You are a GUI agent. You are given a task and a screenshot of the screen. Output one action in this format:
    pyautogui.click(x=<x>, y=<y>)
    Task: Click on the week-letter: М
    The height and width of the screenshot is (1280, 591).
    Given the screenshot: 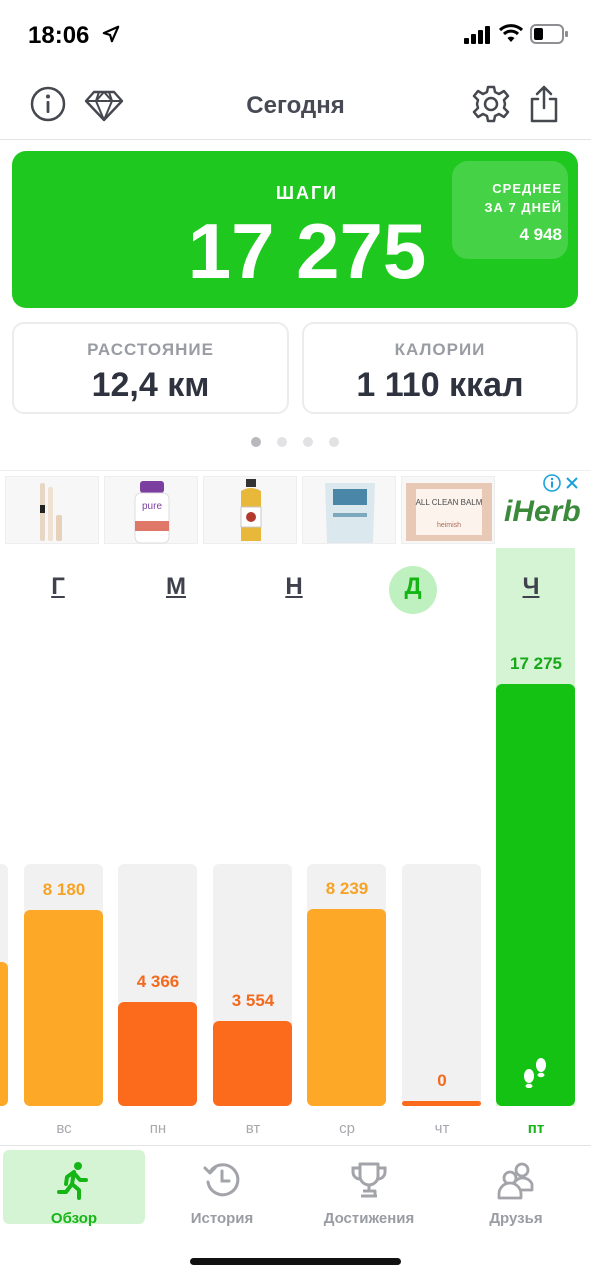 What is the action you would take?
    pyautogui.click(x=176, y=587)
    